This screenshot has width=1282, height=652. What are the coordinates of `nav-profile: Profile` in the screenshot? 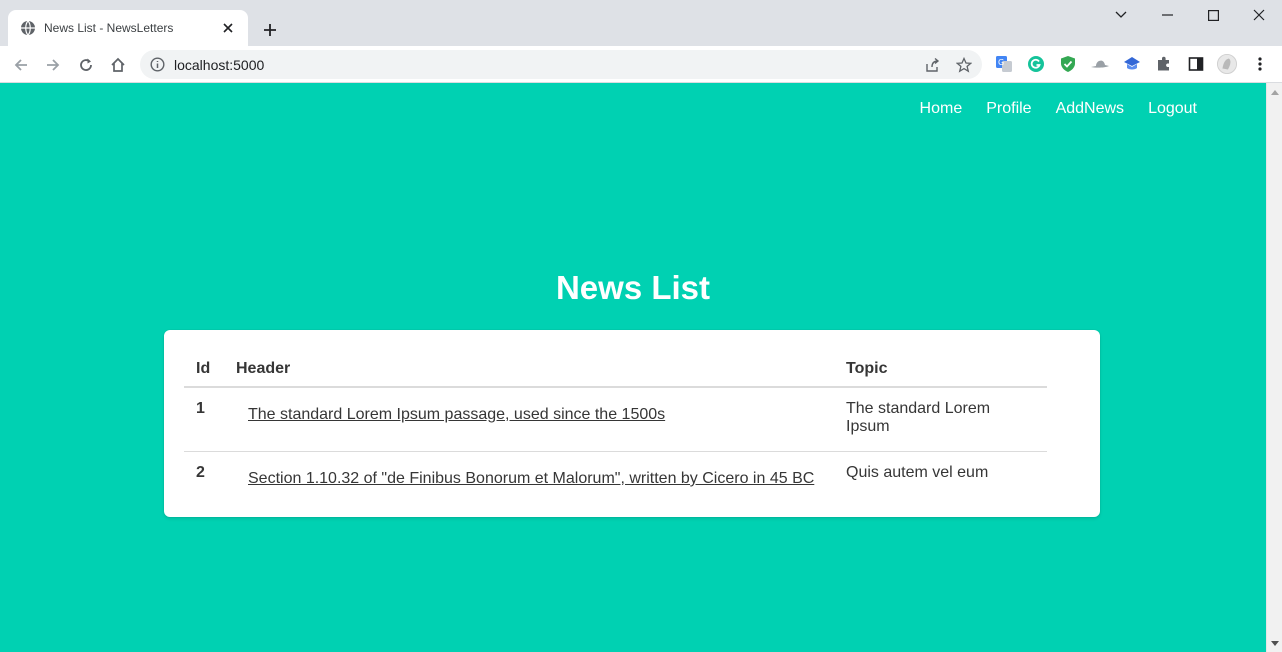 It's located at (1008, 109).